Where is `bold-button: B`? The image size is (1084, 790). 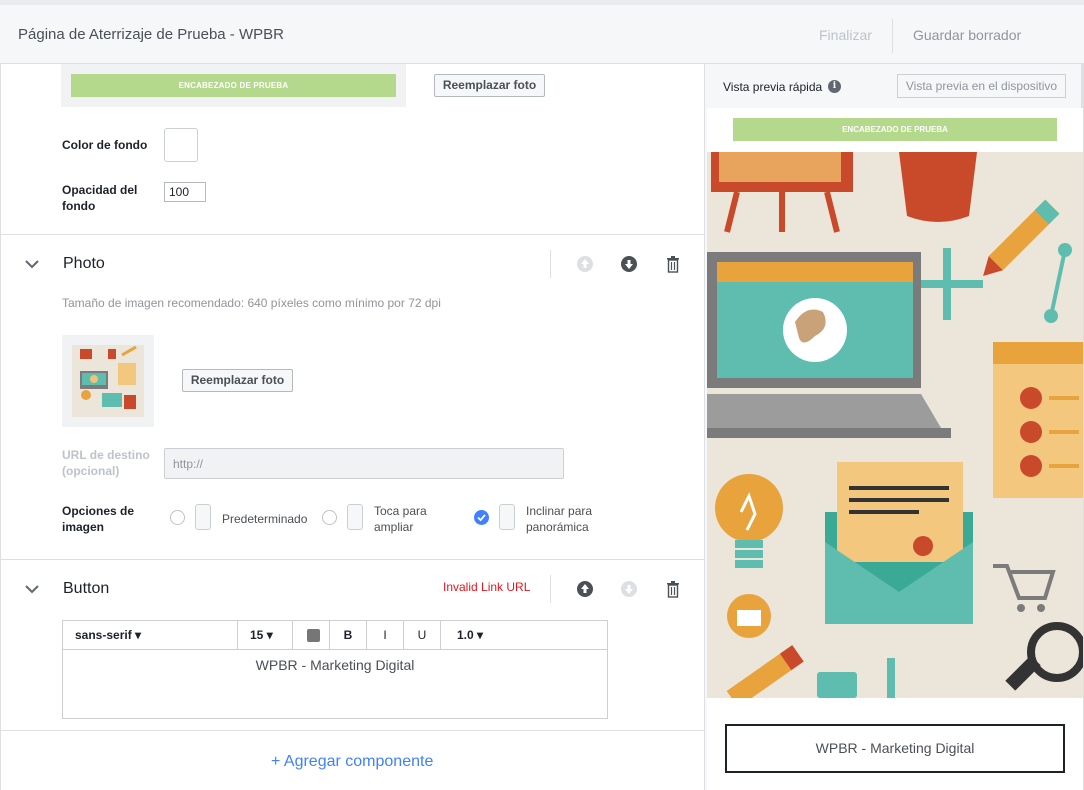 bold-button: B is located at coordinates (348, 635).